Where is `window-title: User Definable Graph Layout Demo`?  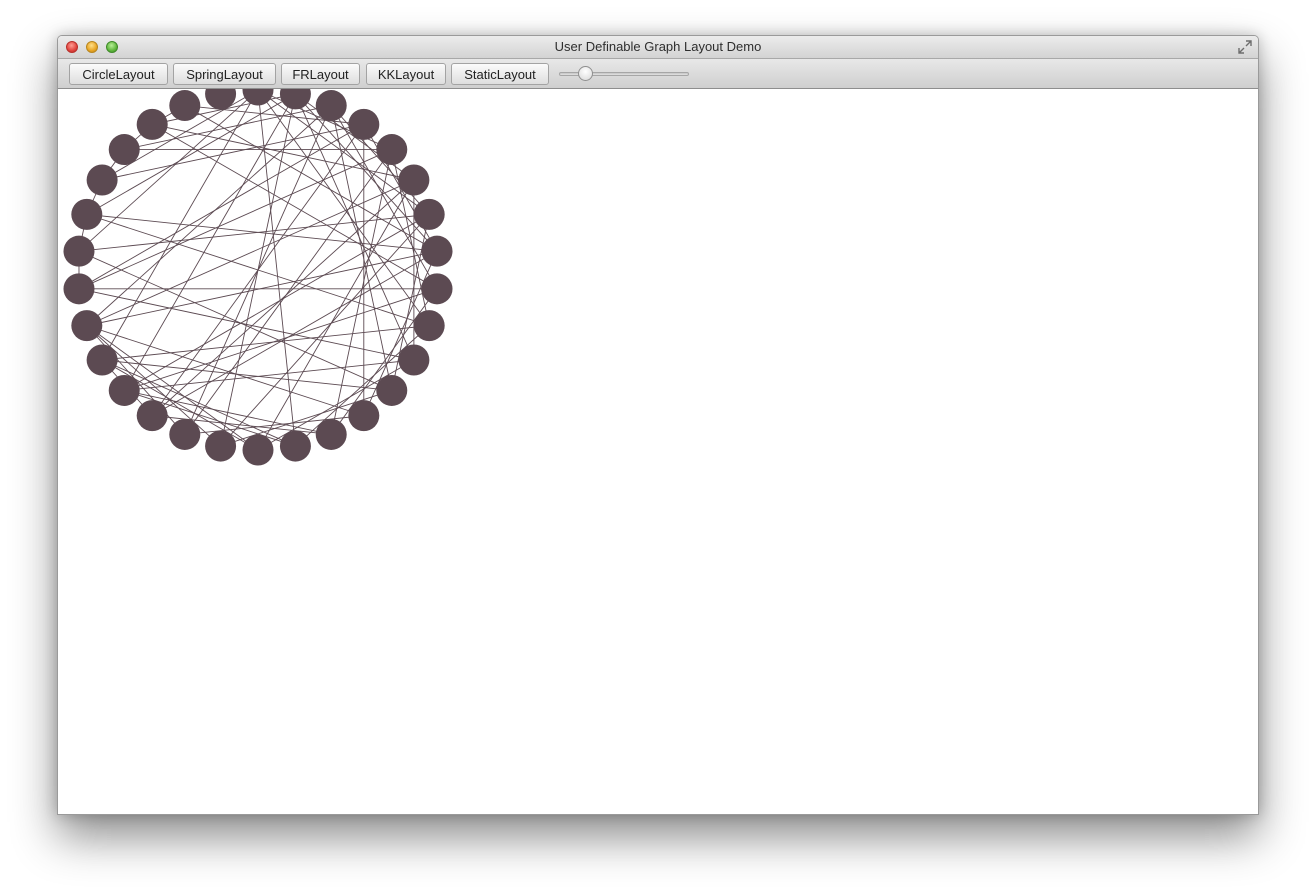 window-title: User Definable Graph Layout Demo is located at coordinates (658, 46).